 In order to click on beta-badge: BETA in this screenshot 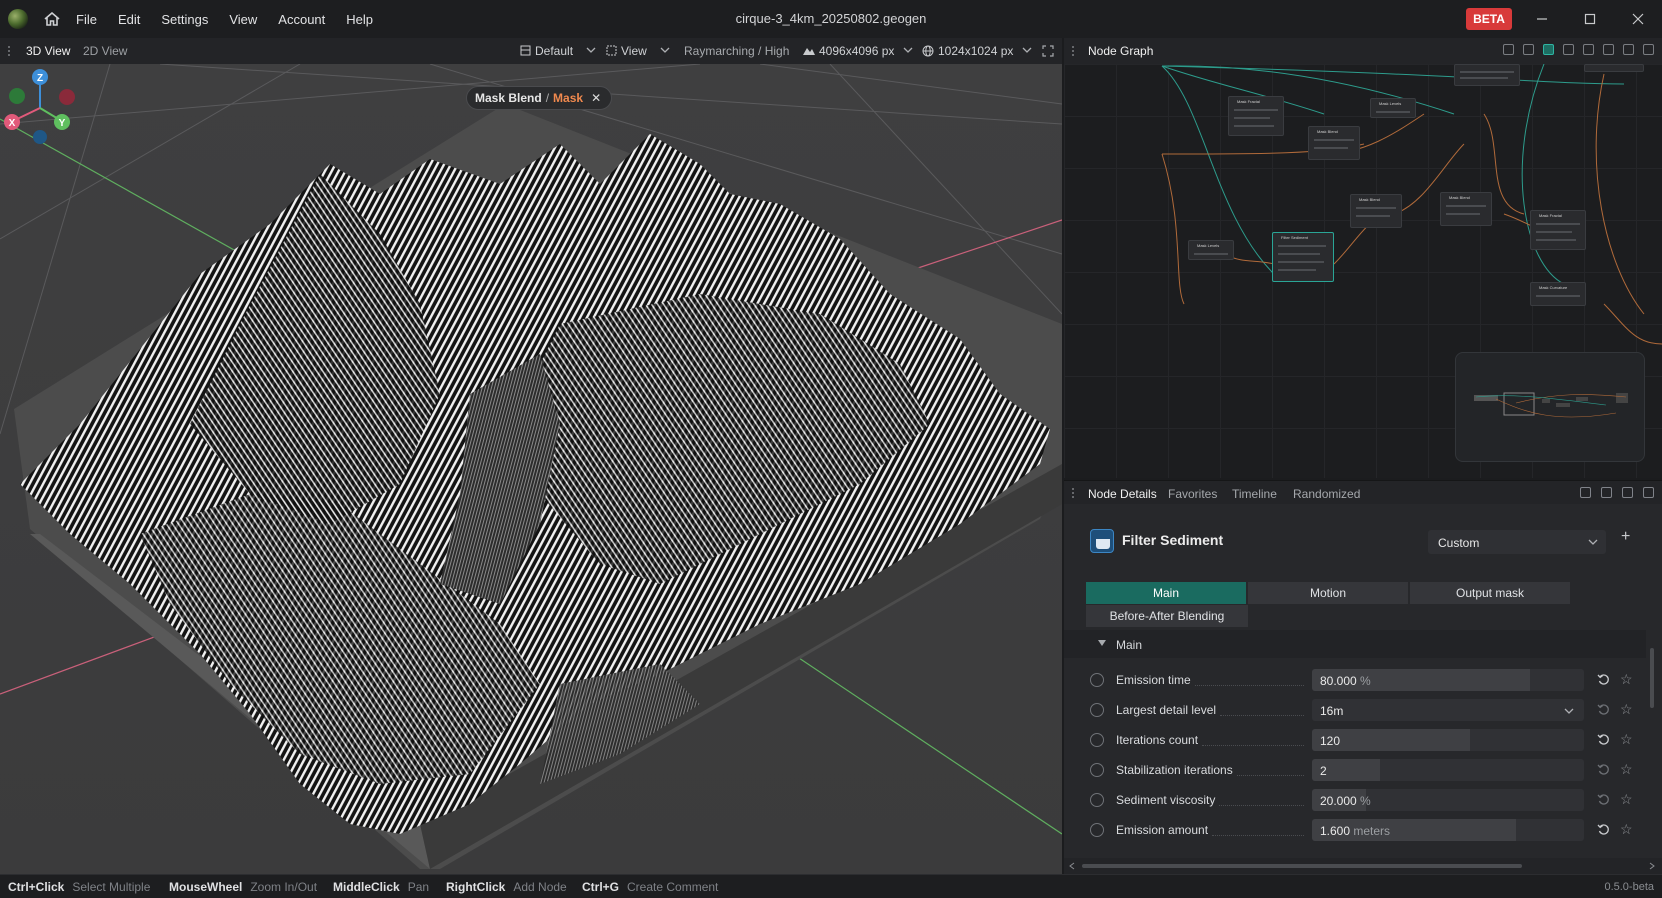, I will do `click(1489, 19)`.